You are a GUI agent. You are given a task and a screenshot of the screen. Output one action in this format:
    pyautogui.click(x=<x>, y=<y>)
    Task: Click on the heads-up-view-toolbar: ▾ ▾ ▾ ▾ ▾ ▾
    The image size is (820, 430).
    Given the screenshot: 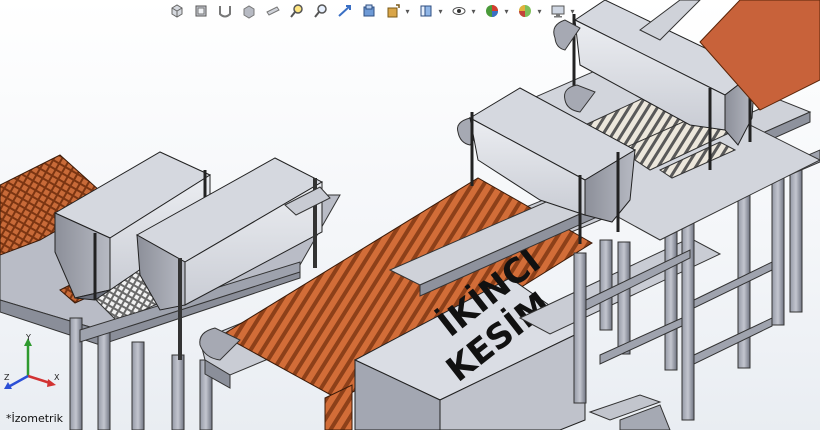 What is the action you would take?
    pyautogui.click(x=372, y=11)
    